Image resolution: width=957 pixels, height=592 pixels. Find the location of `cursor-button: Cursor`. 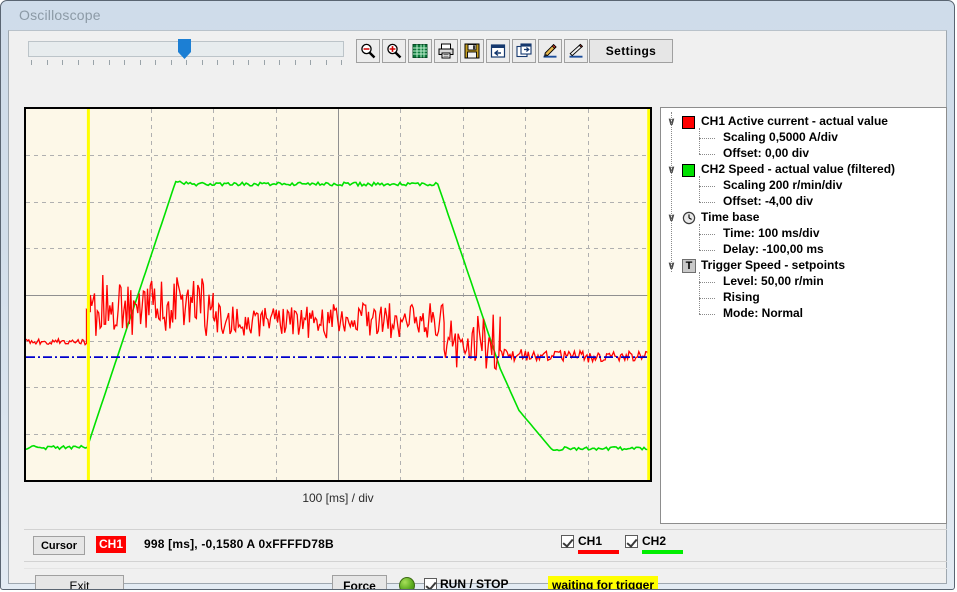

cursor-button: Cursor is located at coordinates (59, 545).